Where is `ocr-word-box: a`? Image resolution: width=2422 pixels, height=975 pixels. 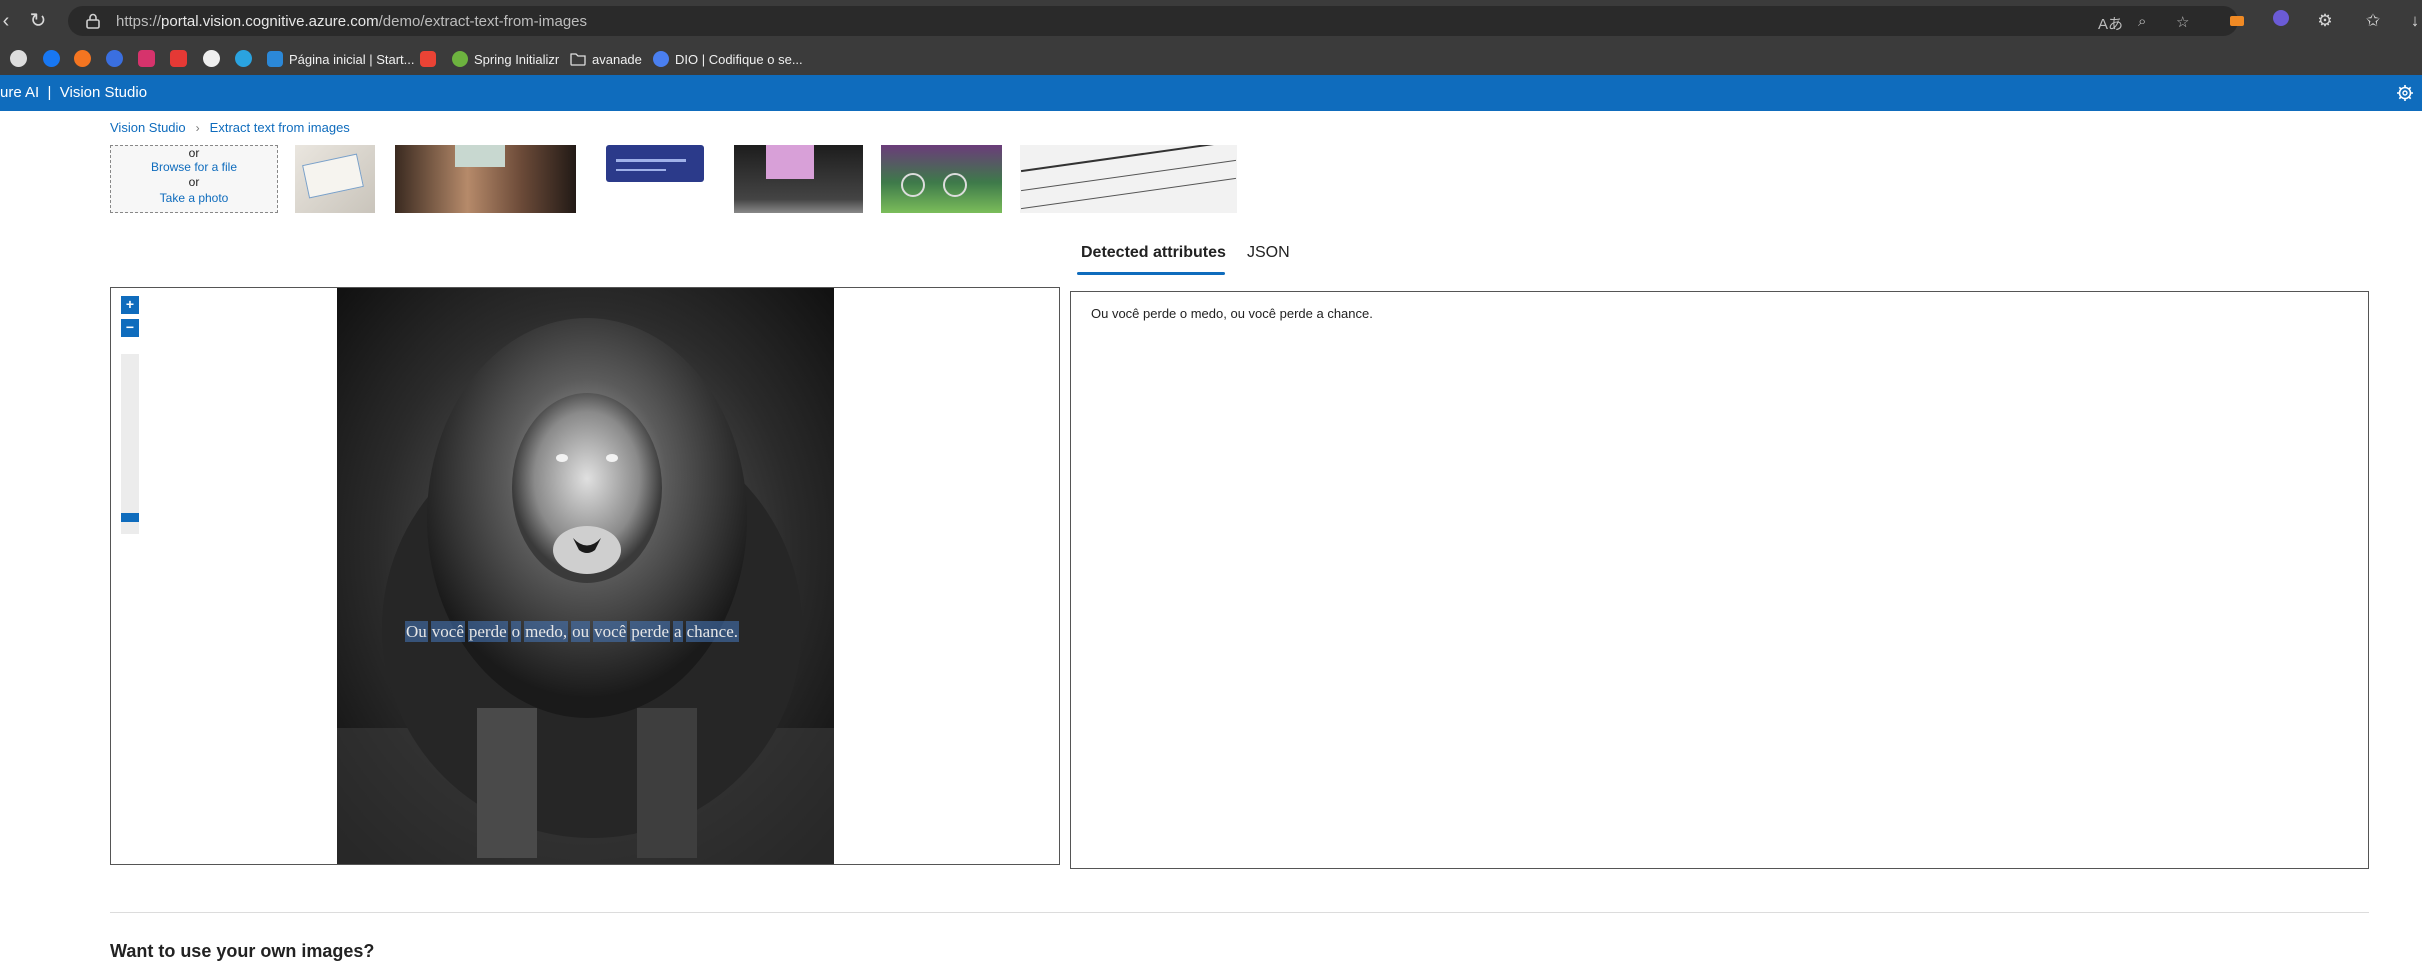
ocr-word-box: a is located at coordinates (678, 631).